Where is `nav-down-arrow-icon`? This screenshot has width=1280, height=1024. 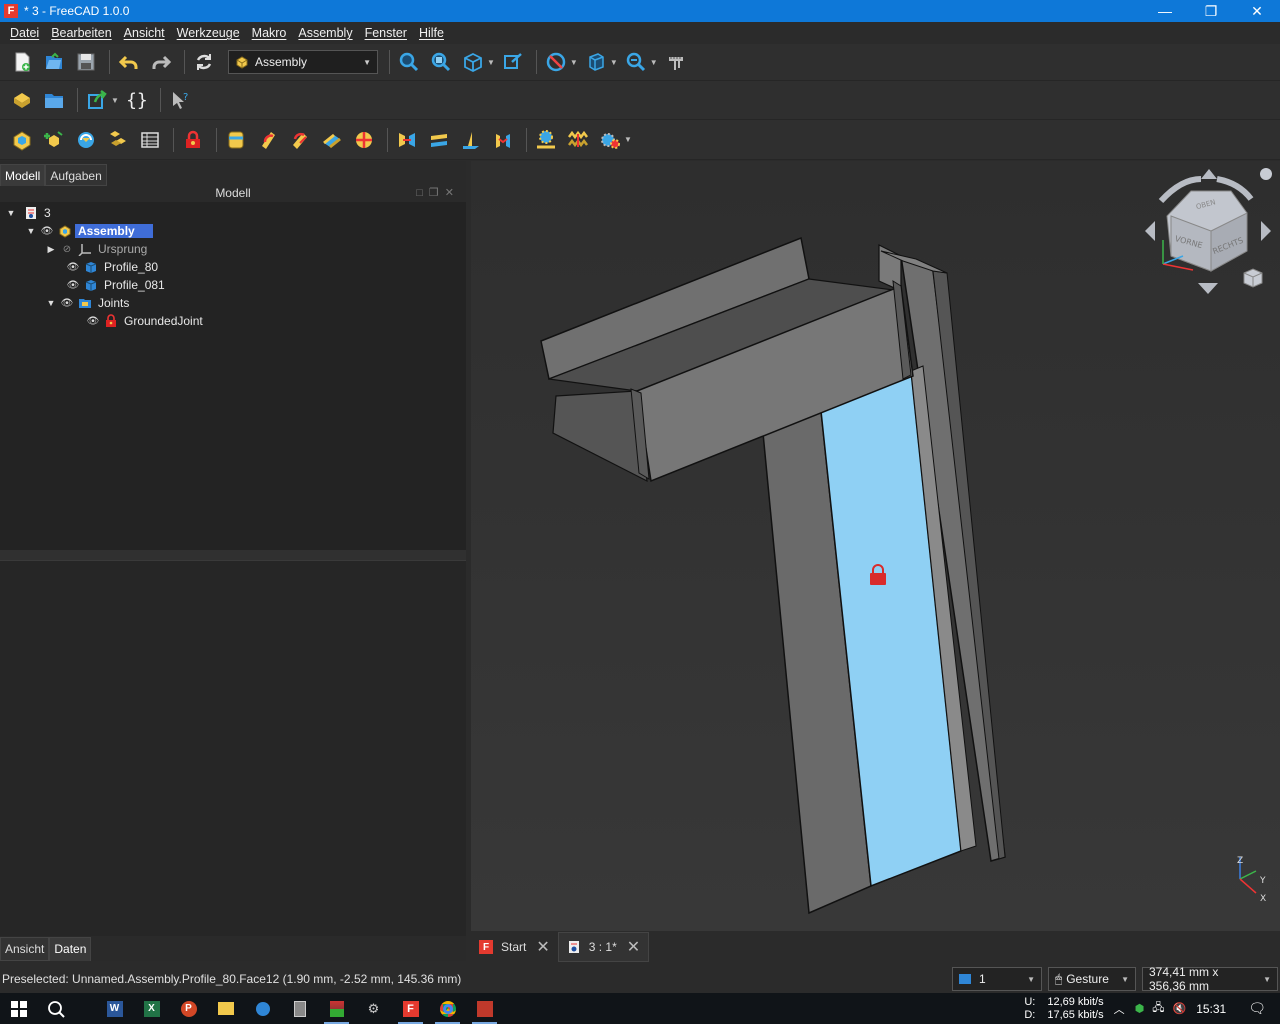 nav-down-arrow-icon is located at coordinates (1208, 288).